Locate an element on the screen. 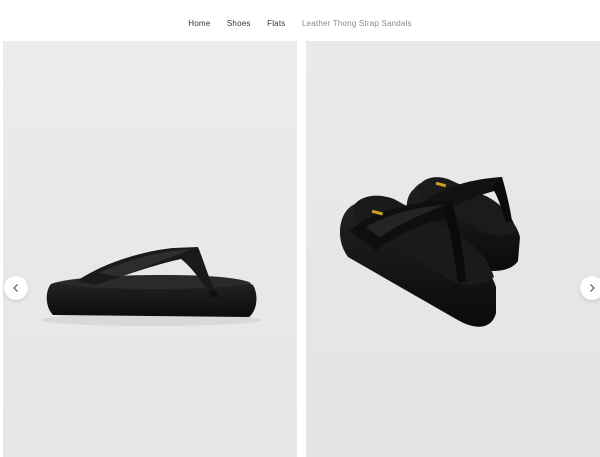  breadcrumb-home-link: Home is located at coordinates (199, 23).